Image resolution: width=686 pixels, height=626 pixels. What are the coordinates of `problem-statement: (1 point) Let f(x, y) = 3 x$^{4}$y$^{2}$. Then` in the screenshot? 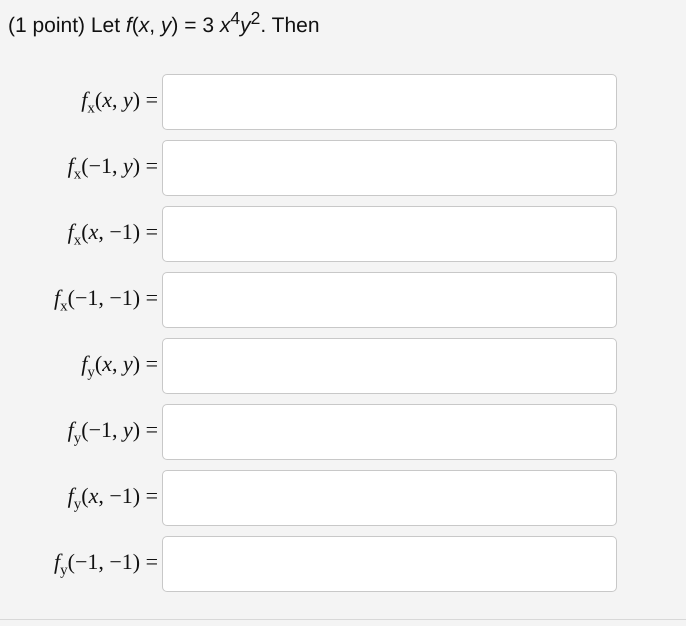 It's located at (164, 23).